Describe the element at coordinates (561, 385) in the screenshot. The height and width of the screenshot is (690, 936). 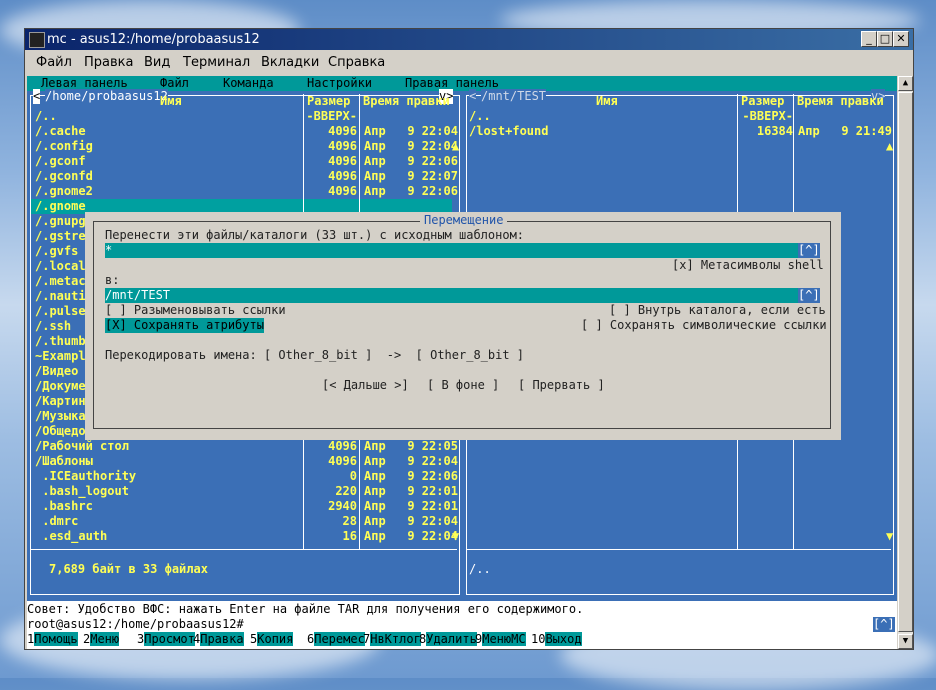
I see `abort-button: [ Прервать ]` at that location.